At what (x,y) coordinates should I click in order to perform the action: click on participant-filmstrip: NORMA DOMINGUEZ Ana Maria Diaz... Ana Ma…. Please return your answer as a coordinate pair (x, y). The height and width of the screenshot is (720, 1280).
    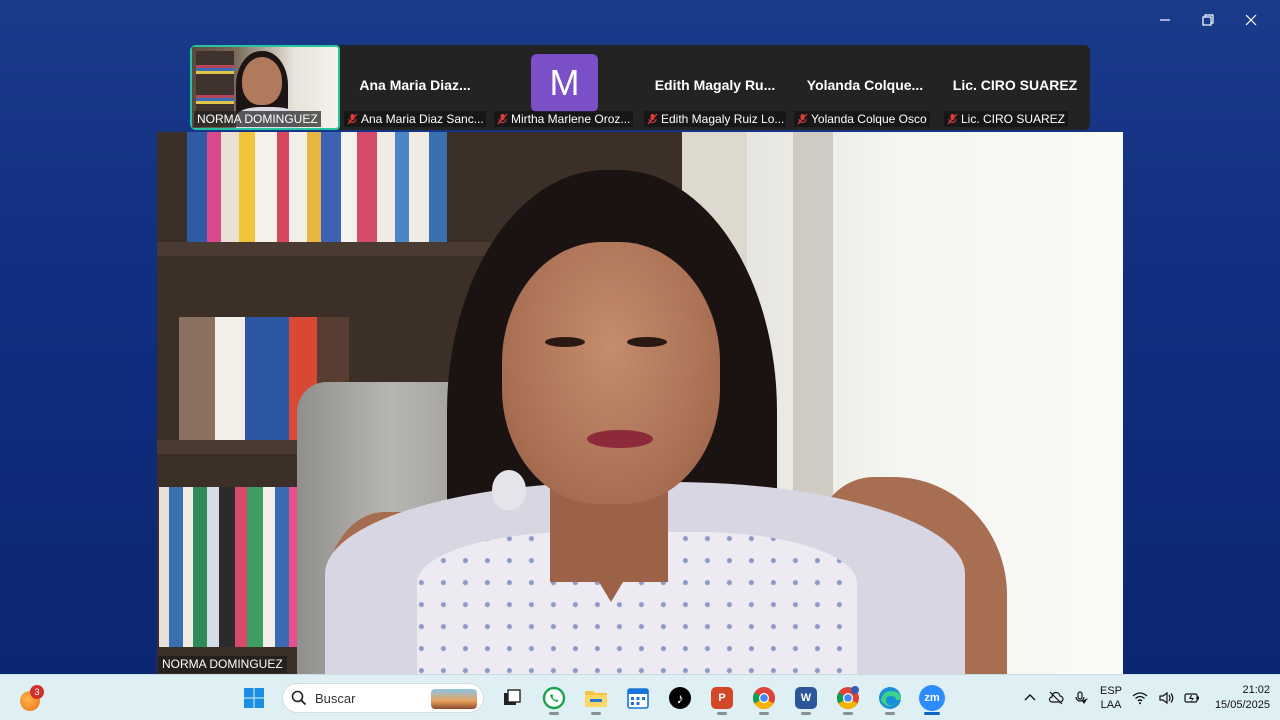
    Looking at the image, I should click on (640, 87).